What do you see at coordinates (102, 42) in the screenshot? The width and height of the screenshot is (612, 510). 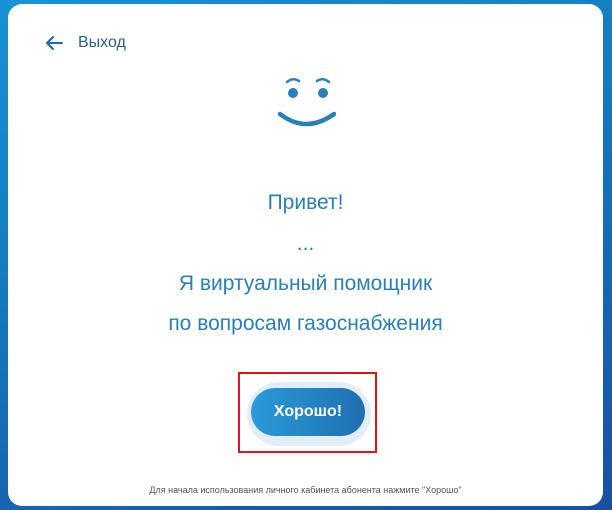 I see `exit-label: Выход` at bounding box center [102, 42].